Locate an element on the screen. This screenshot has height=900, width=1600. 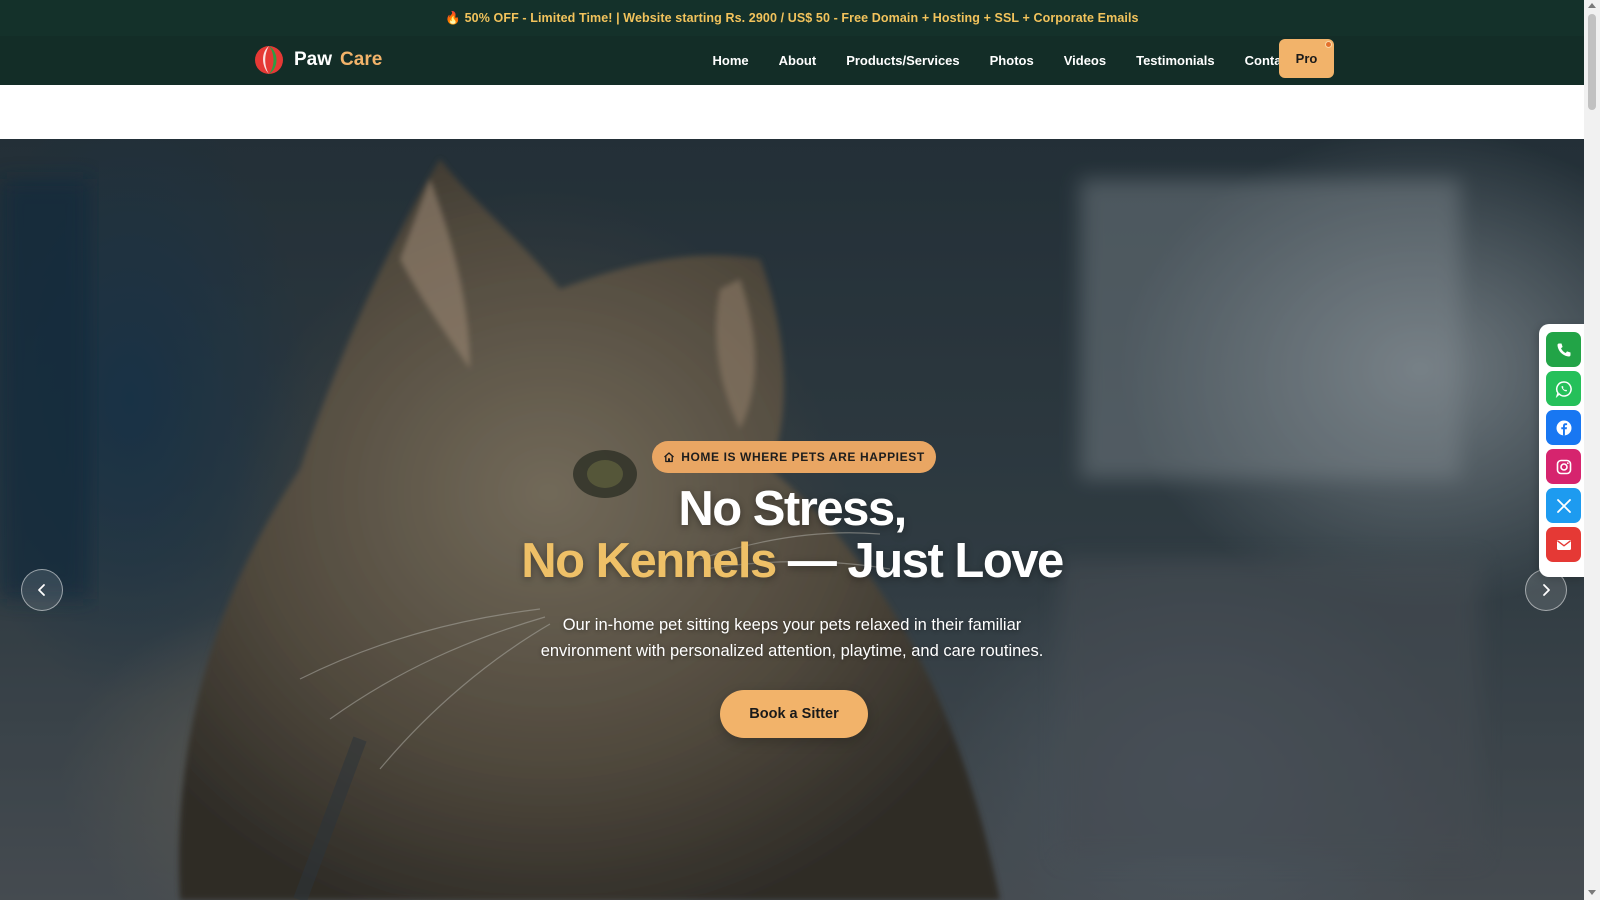
x-icon is located at coordinates (1563, 505).